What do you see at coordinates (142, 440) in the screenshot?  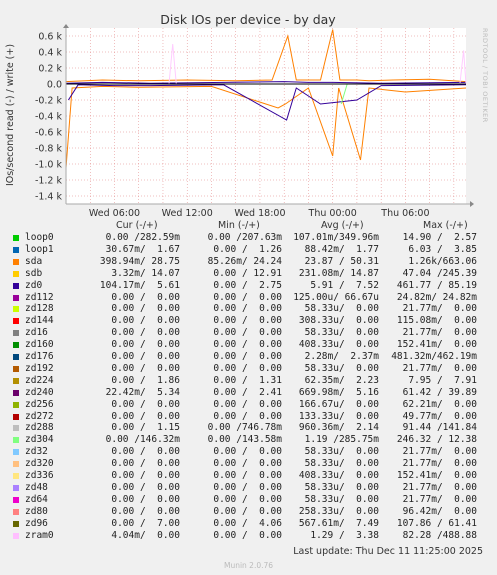 I see `legend-cur-value: 0.00 /146.32m` at bounding box center [142, 440].